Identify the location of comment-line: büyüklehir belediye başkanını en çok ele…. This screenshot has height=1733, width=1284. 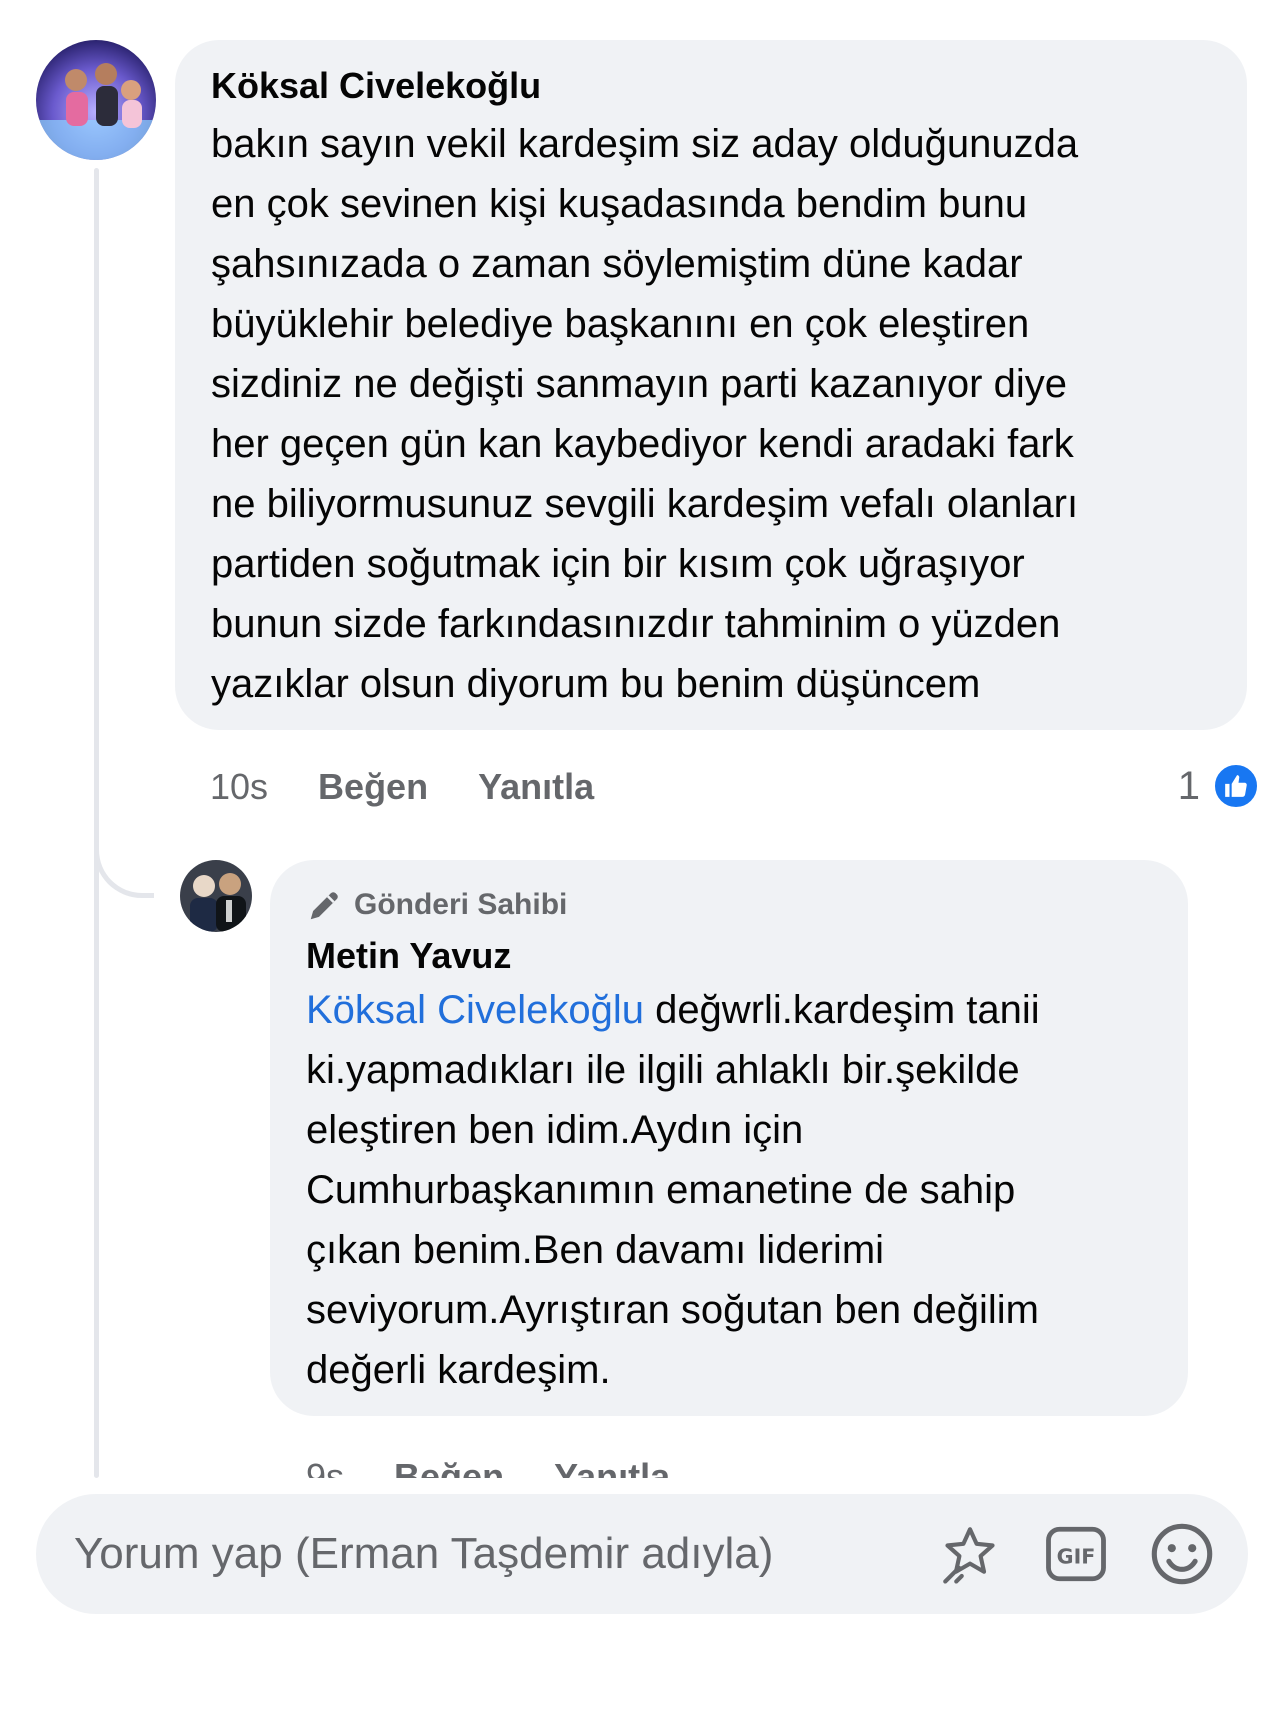
(620, 324).